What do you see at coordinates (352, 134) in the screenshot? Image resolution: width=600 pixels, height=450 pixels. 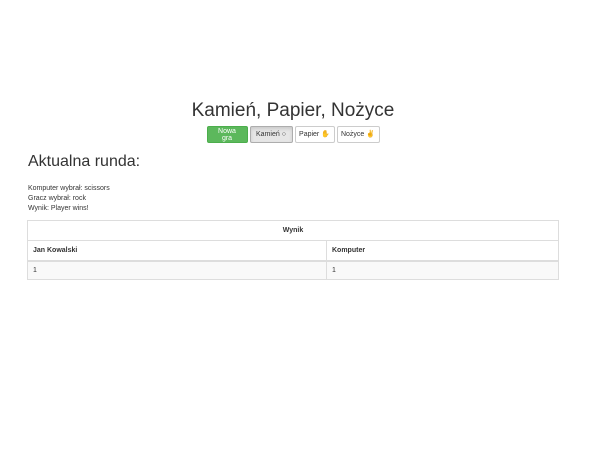 I see `scissors-label: Nożyce` at bounding box center [352, 134].